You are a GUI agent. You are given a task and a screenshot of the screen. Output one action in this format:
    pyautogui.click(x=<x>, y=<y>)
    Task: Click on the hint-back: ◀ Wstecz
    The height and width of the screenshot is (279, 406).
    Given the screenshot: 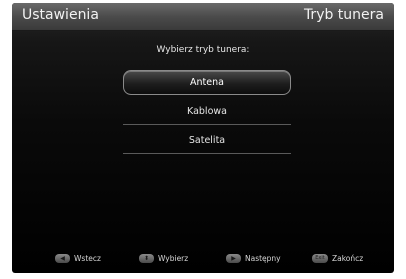 What is the action you would take?
    pyautogui.click(x=78, y=259)
    